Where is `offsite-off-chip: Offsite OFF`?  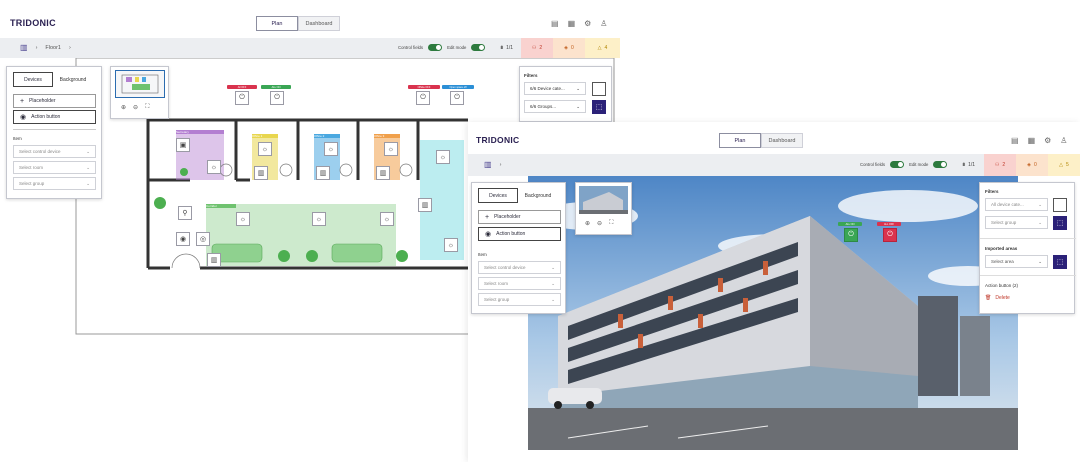
offsite-off-chip: Offsite OFF is located at coordinates (424, 87).